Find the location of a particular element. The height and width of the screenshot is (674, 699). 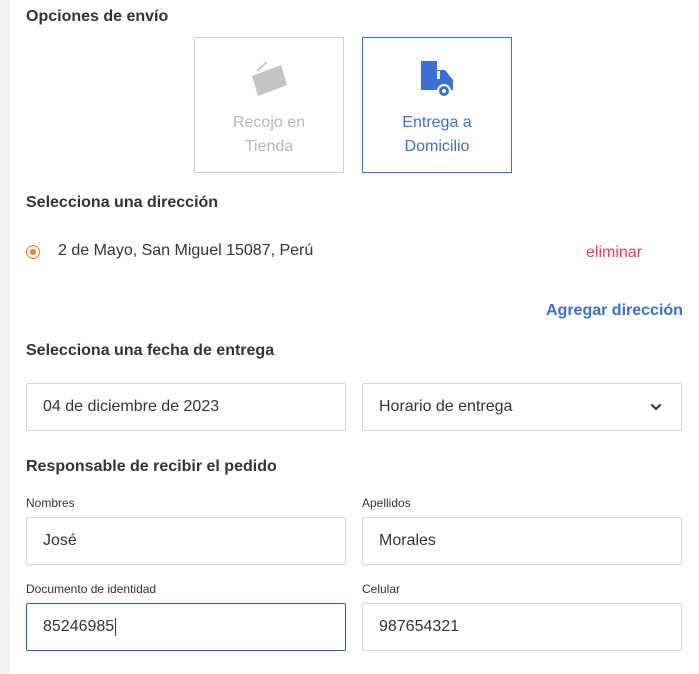

last-name-field: Morales is located at coordinates (522, 541).